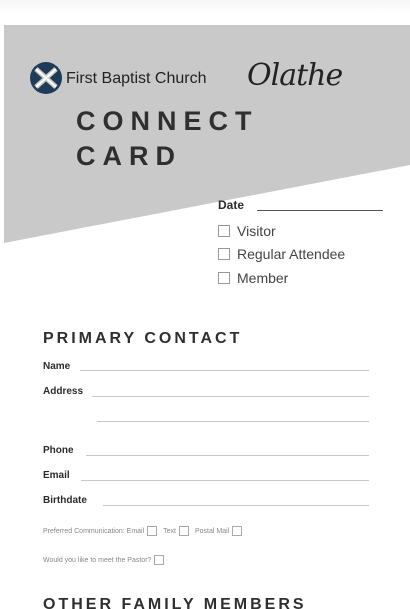  I want to click on email-pref-checkbox, so click(152, 531).